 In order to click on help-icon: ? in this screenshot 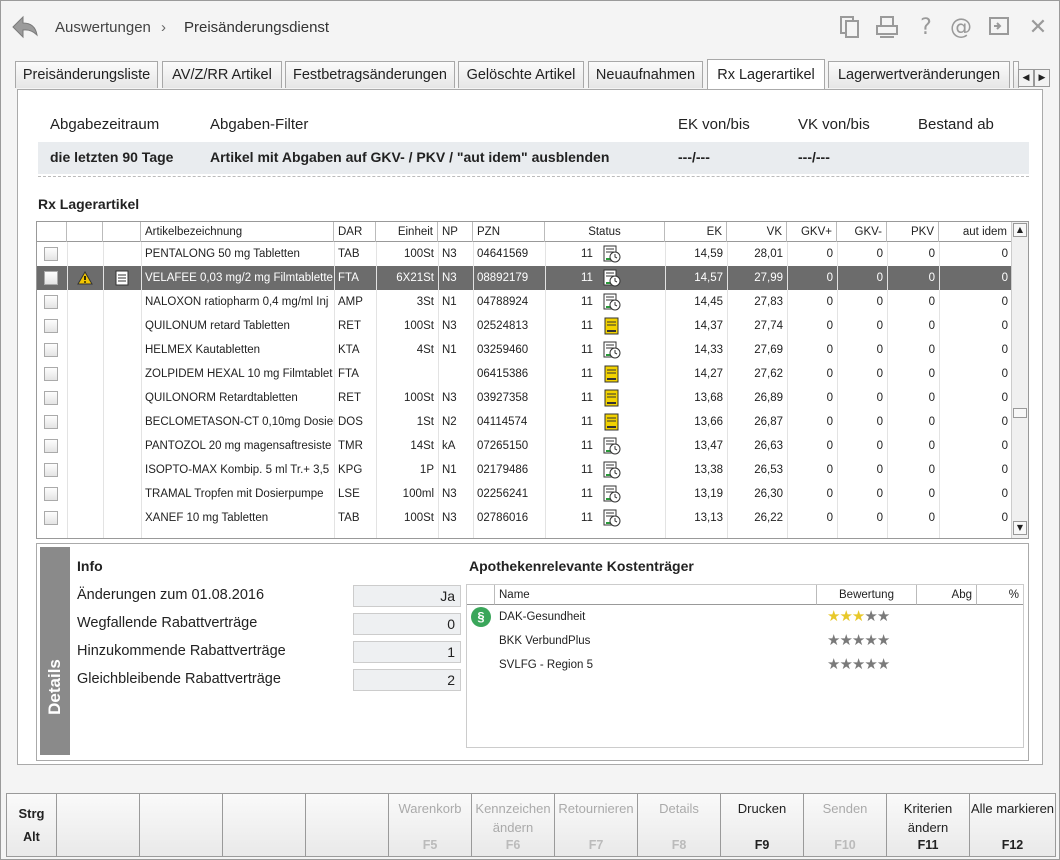, I will do `click(926, 28)`.